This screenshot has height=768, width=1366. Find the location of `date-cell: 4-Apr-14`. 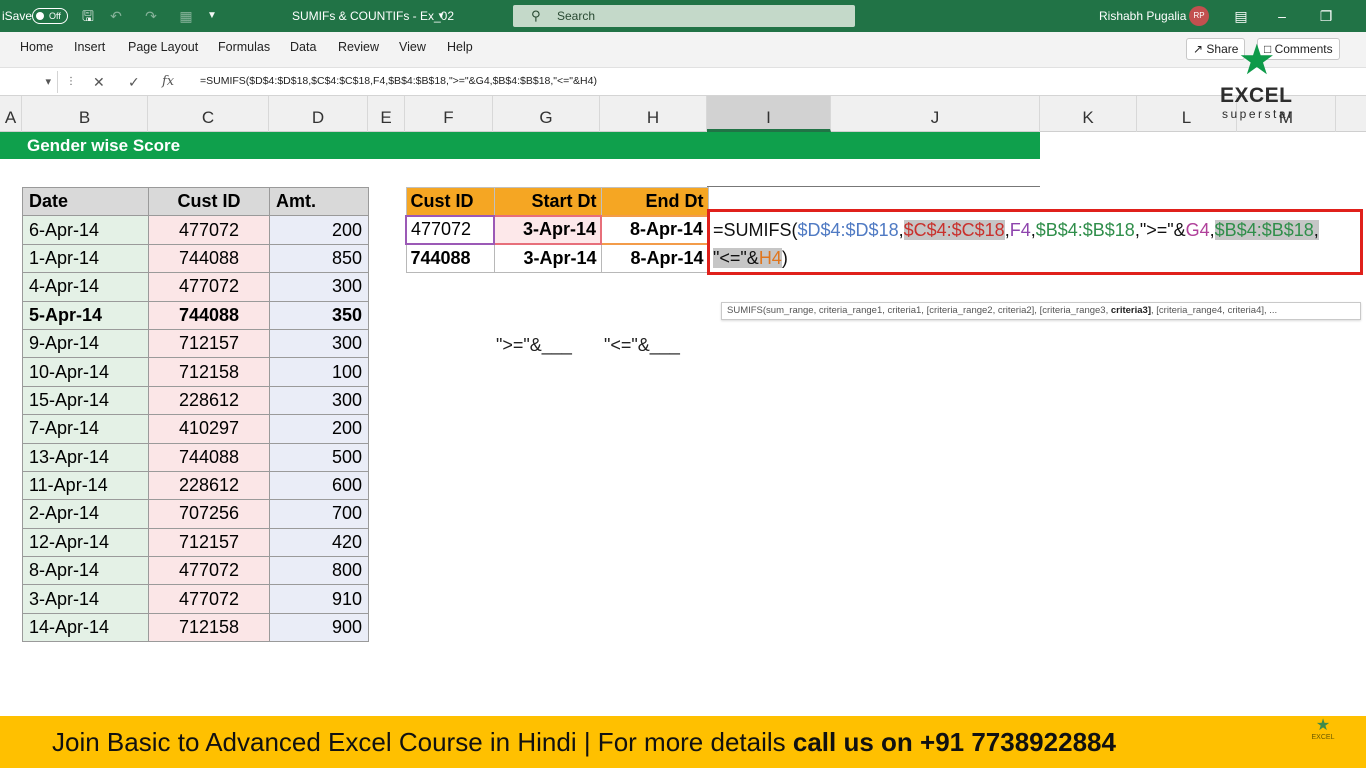

date-cell: 4-Apr-14 is located at coordinates (85, 287).